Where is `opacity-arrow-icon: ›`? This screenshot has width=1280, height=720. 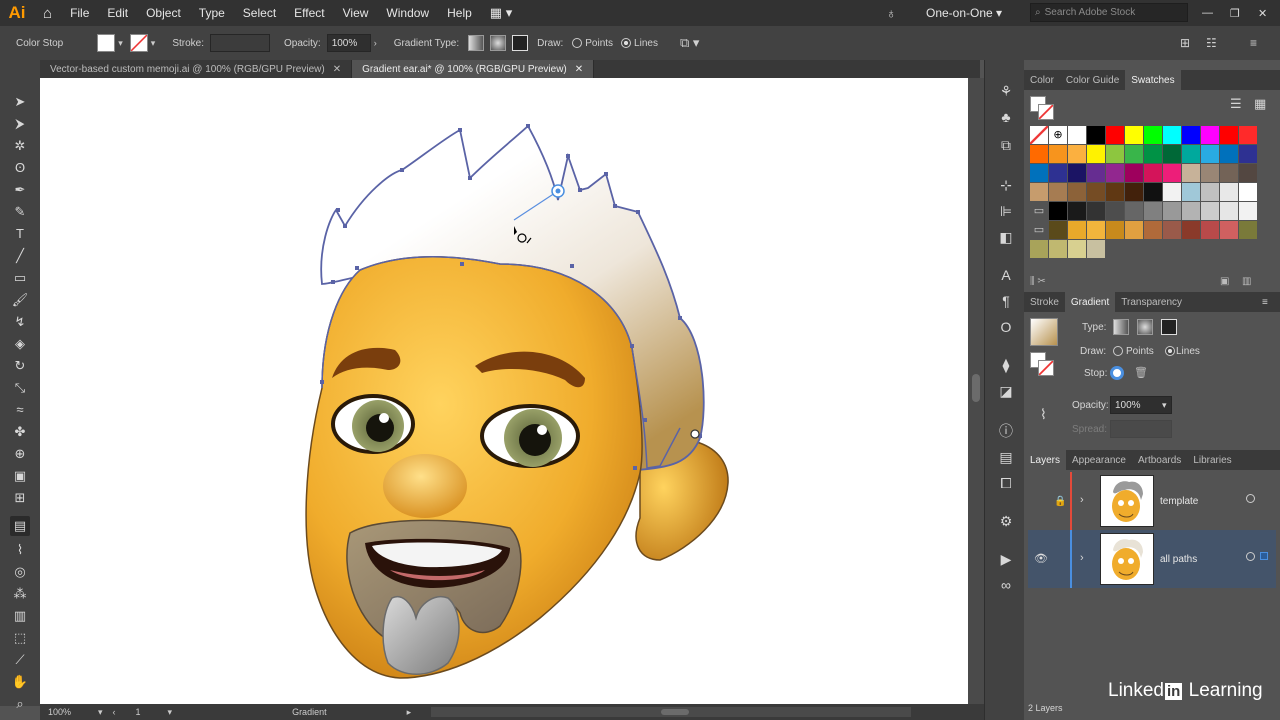 opacity-arrow-icon: › is located at coordinates (375, 43).